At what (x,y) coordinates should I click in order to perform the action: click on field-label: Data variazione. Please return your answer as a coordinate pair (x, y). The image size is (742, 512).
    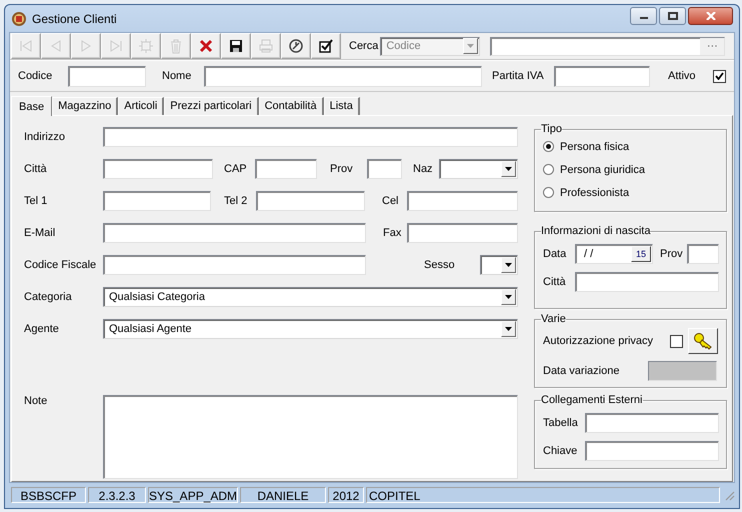
    Looking at the image, I should click on (581, 371).